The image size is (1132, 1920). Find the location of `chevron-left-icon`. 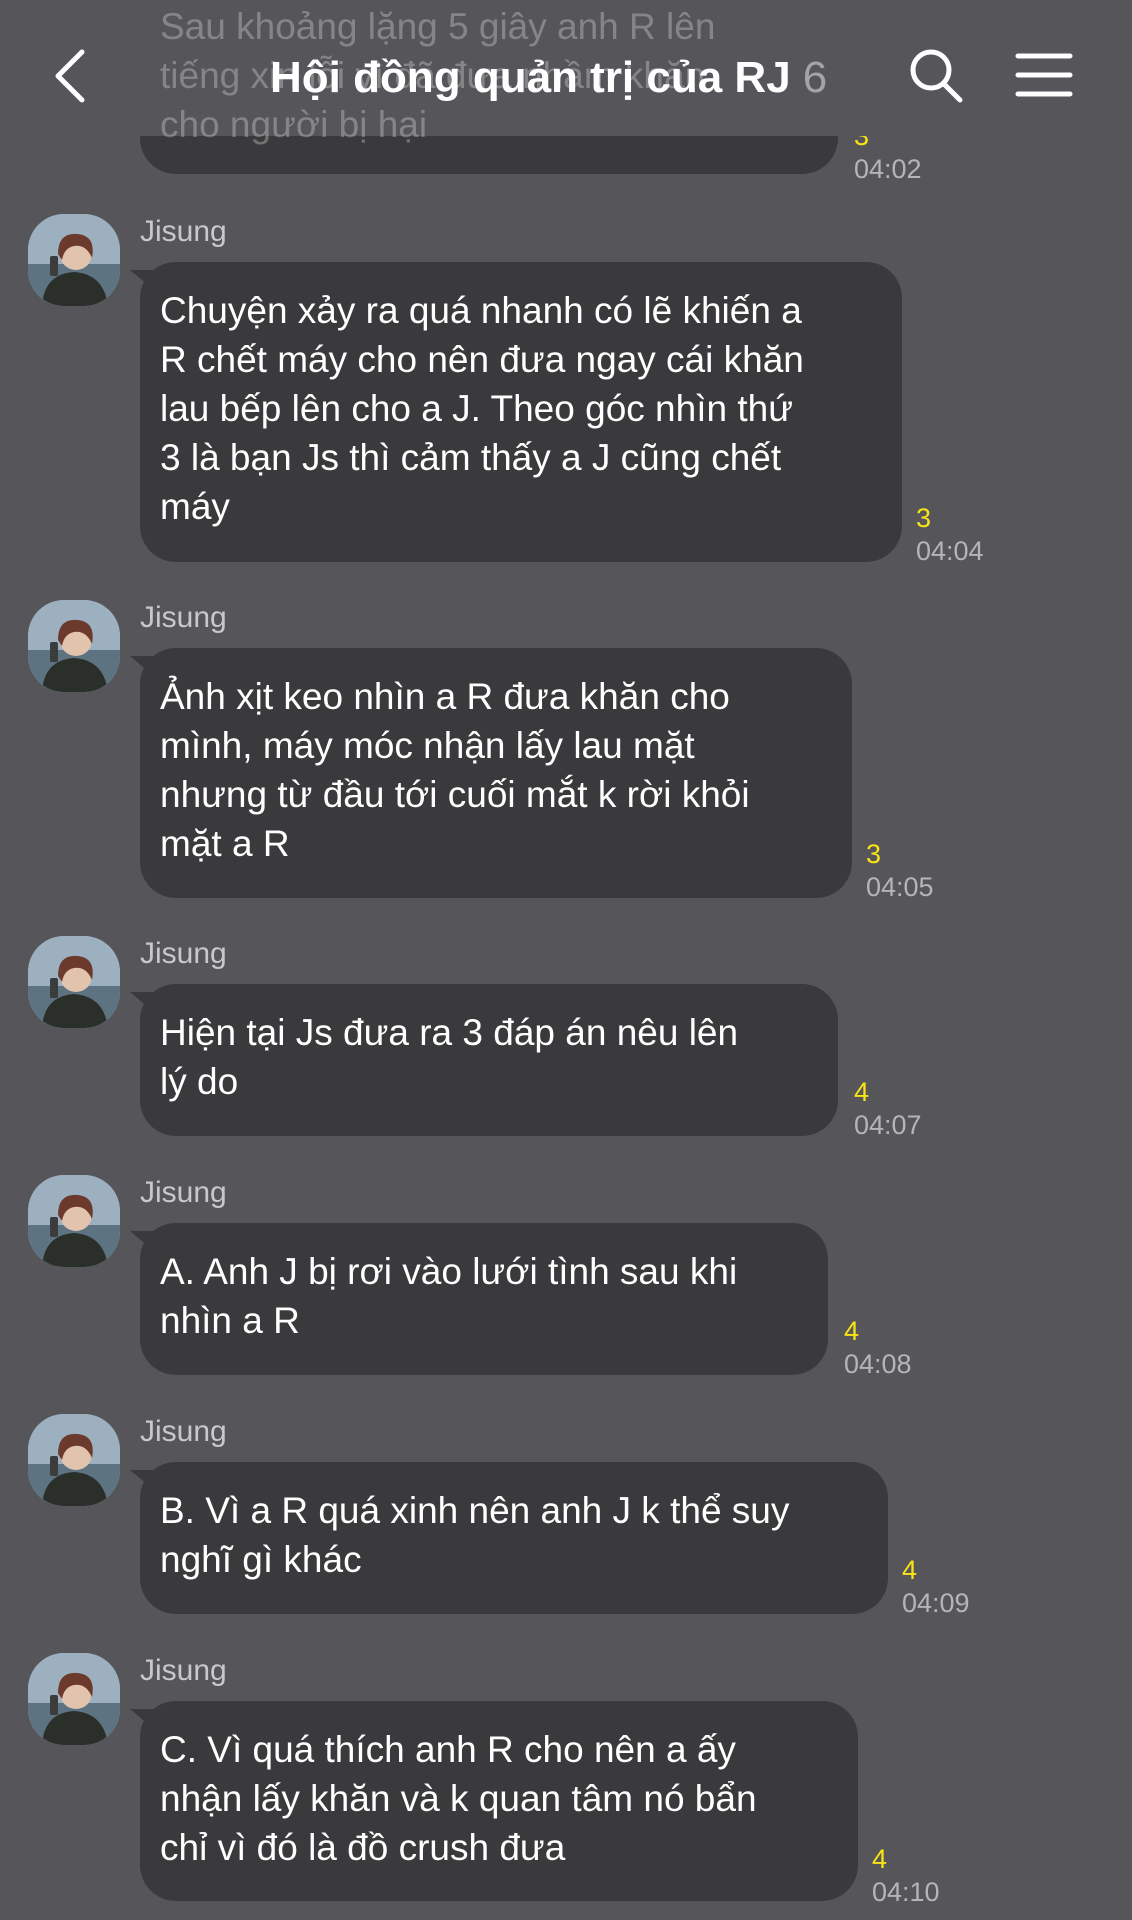

chevron-left-icon is located at coordinates (70, 76).